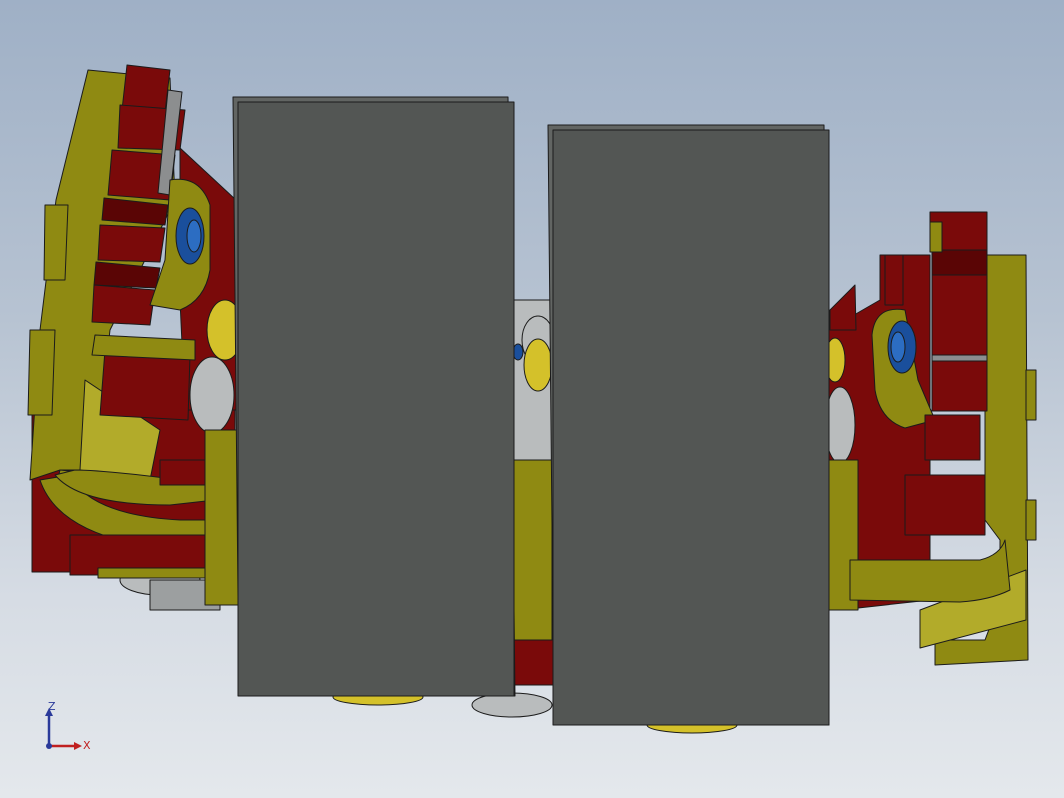 Image resolution: width=1064 pixels, height=798 pixels. I want to click on center-roller-bottom, so click(512, 705).